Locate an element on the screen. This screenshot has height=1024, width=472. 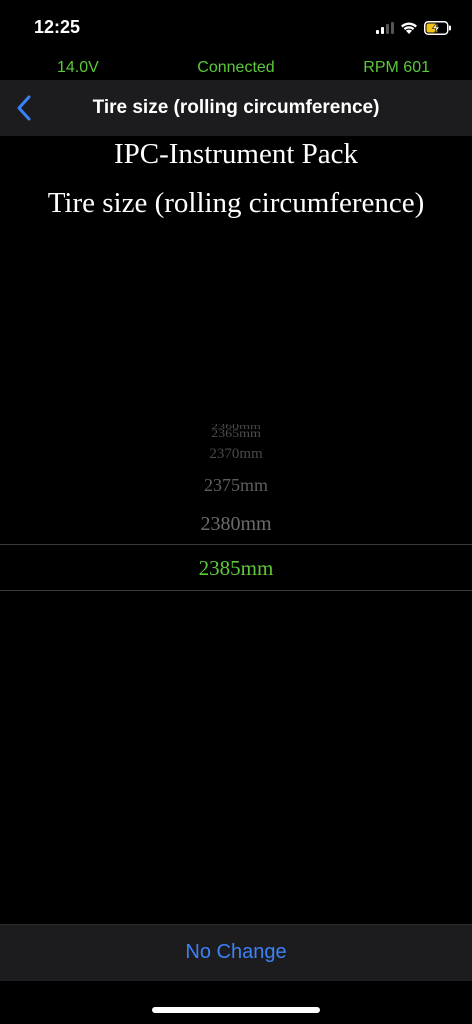
vehicle-info-bar: Connected 14.0V RPM 601 is located at coordinates (236, 68).